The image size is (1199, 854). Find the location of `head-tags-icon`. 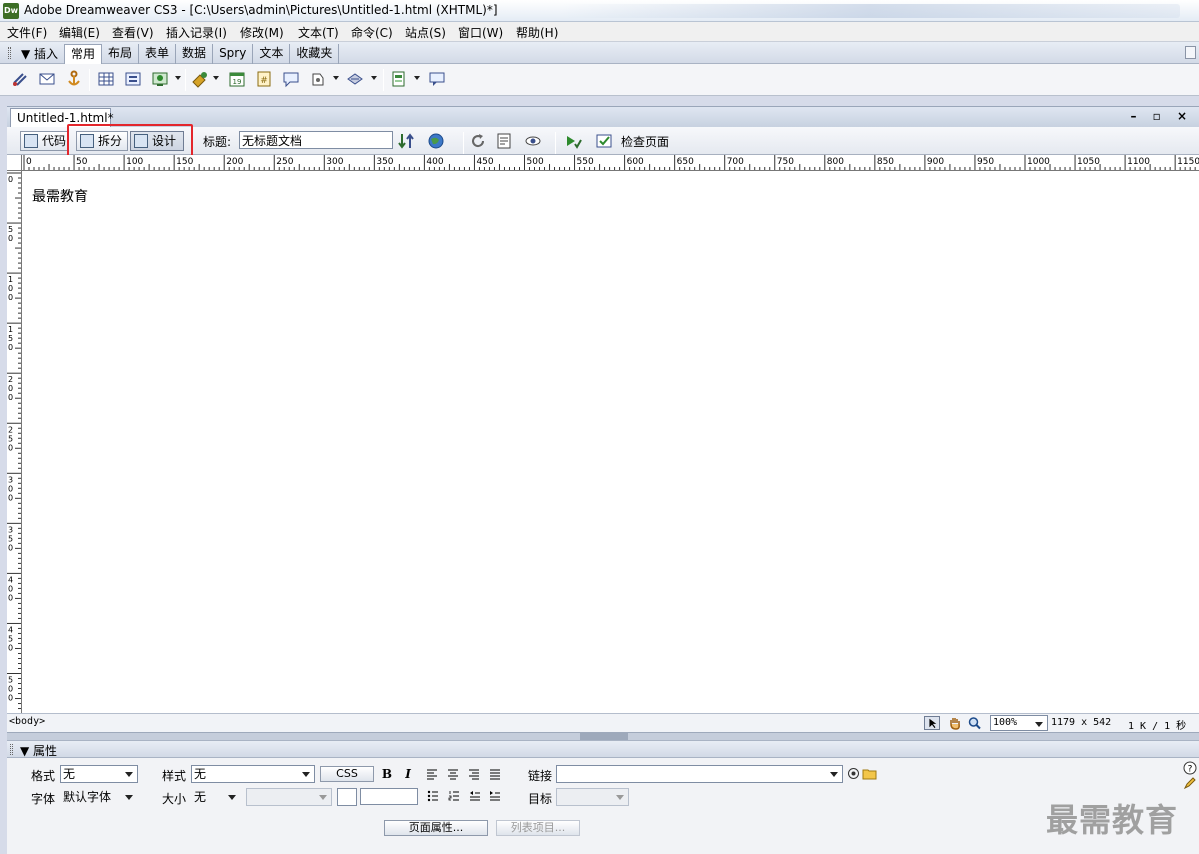

head-tags-icon is located at coordinates (318, 79).